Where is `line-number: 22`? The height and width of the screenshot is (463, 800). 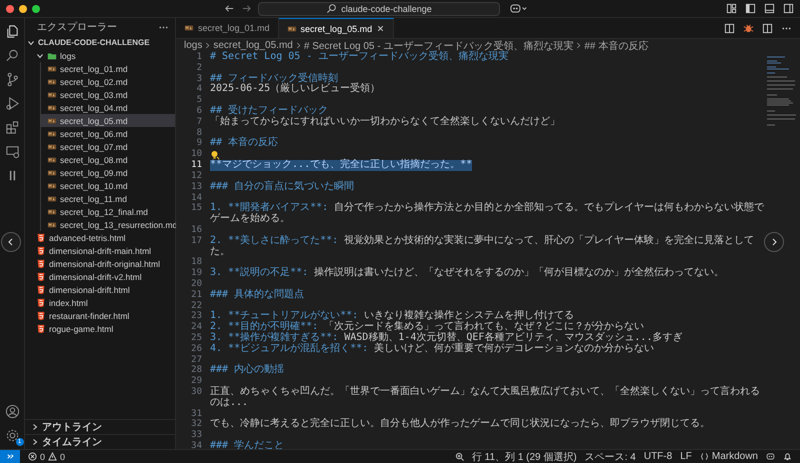
line-number: 22 is located at coordinates (196, 305).